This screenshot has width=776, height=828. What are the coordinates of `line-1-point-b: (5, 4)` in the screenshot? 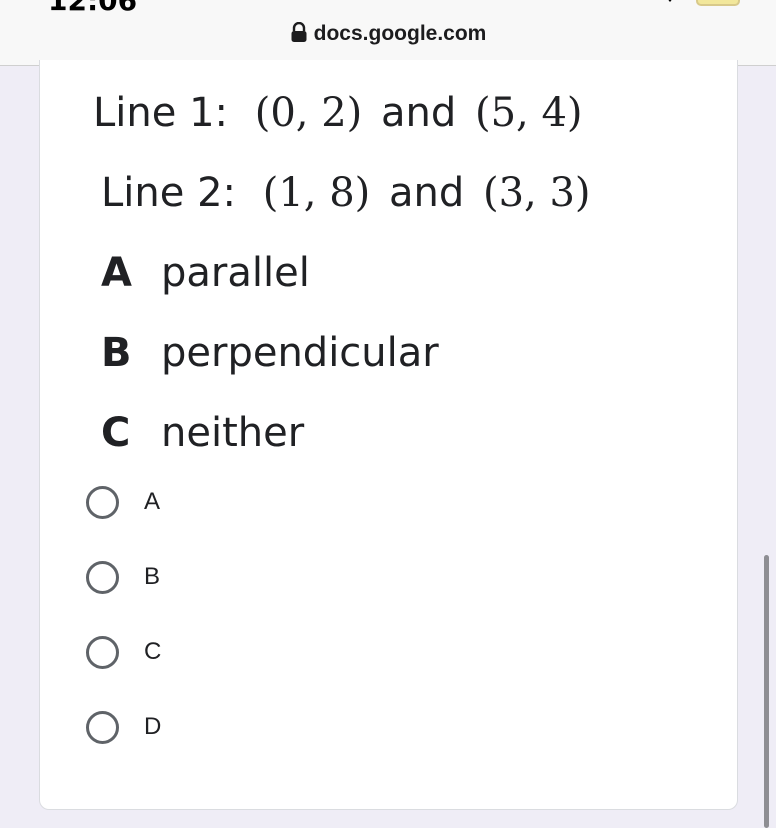 It's located at (528, 113).